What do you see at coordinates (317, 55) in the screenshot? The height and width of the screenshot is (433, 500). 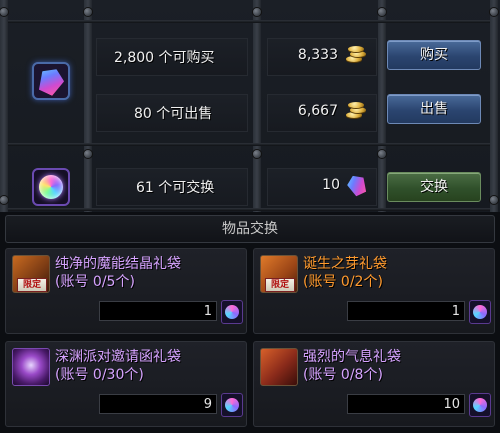 I see `buy-price: 8,333` at bounding box center [317, 55].